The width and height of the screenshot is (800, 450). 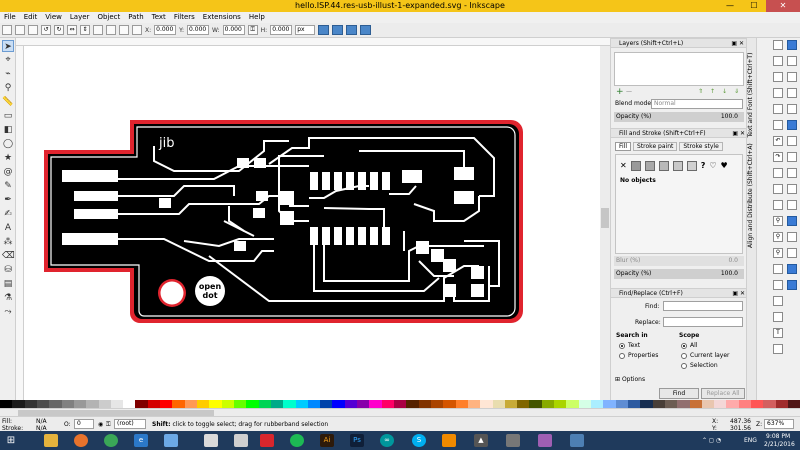 What do you see at coordinates (108, 425) in the screenshot?
I see `layer-lock-icon: ⚿` at bounding box center [108, 425].